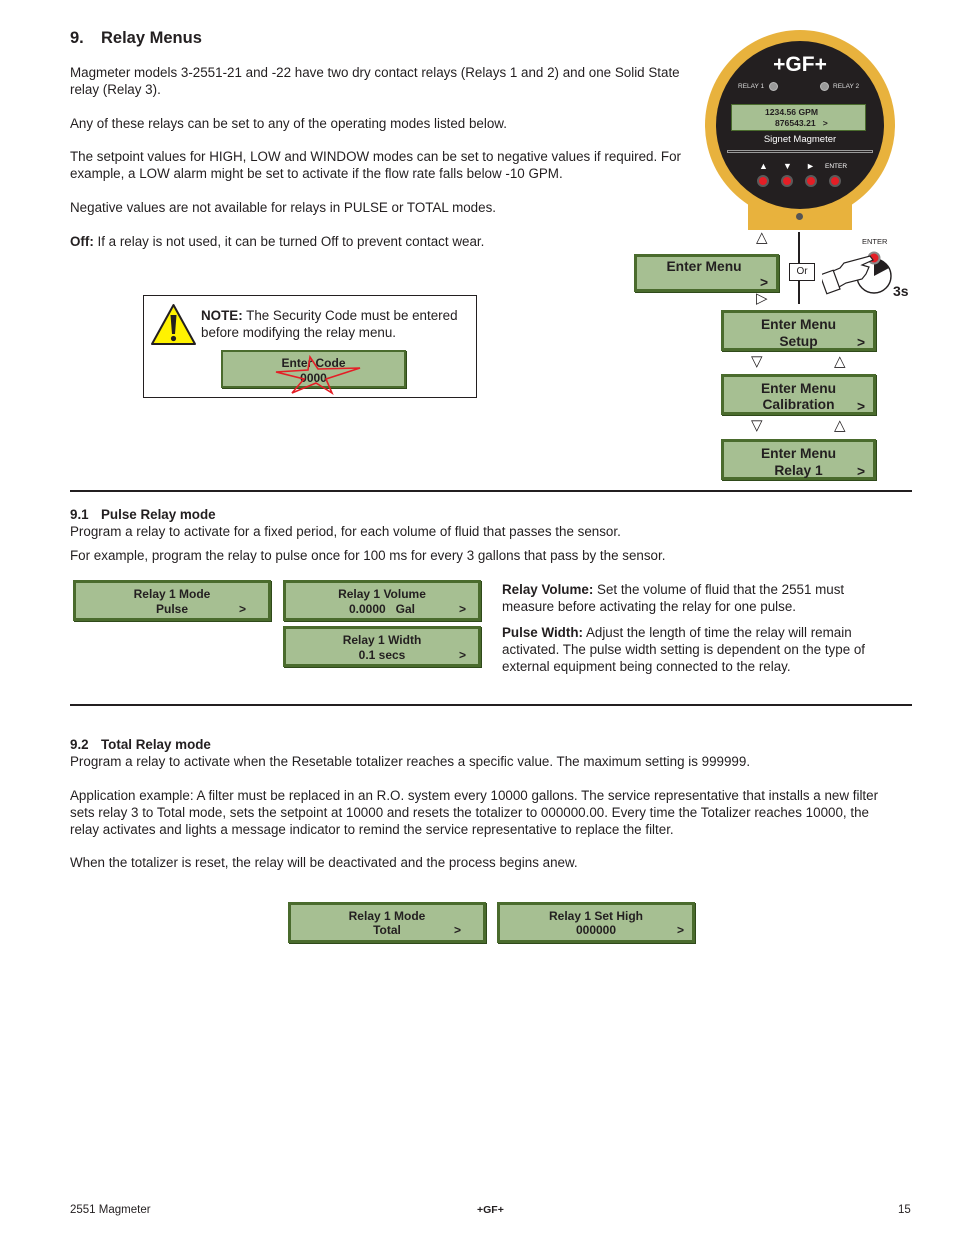  I want to click on lcd-enter-menu: Enter Menu >, so click(706, 273).